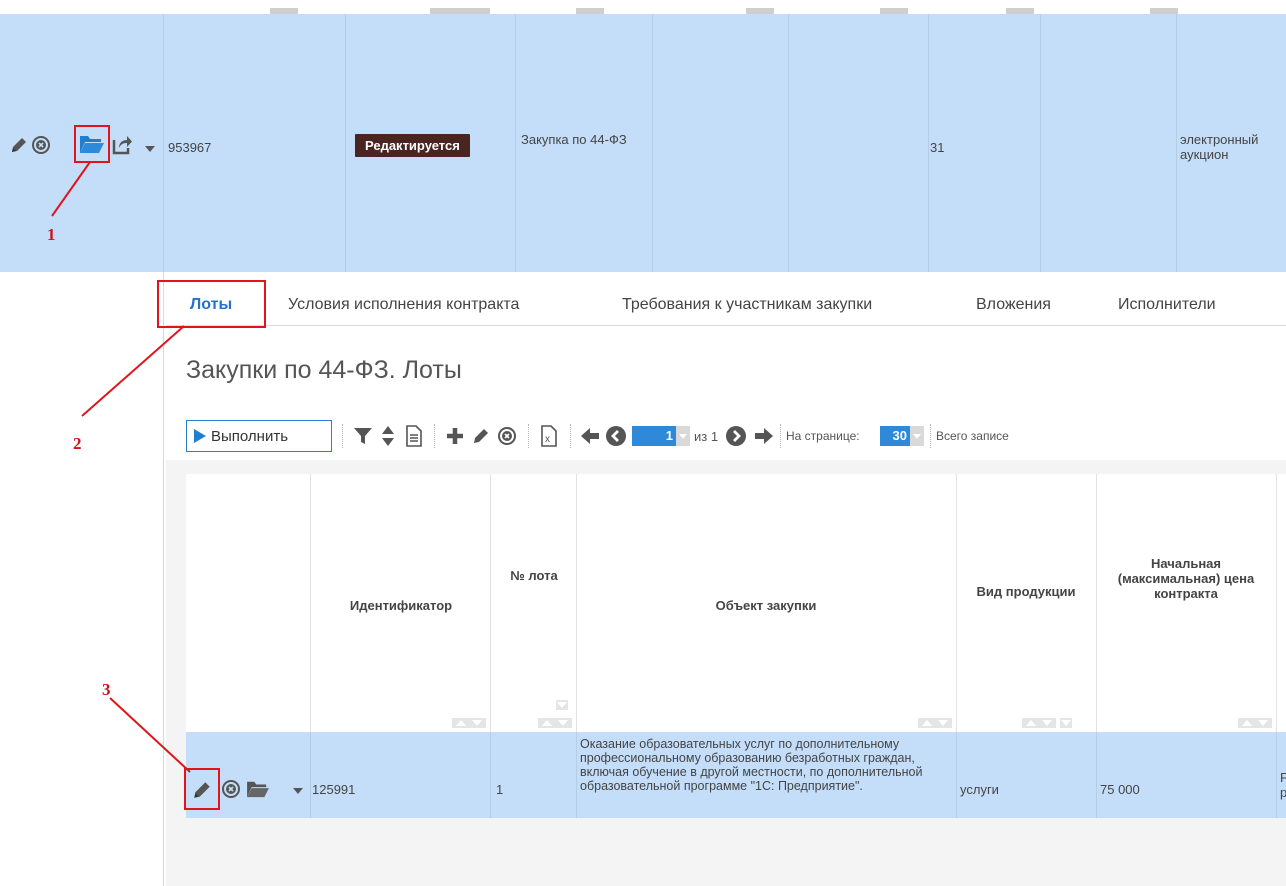 This screenshot has height=886, width=1286. Describe the element at coordinates (106, 689) in the screenshot. I see `annotation-number-3: 3` at that location.